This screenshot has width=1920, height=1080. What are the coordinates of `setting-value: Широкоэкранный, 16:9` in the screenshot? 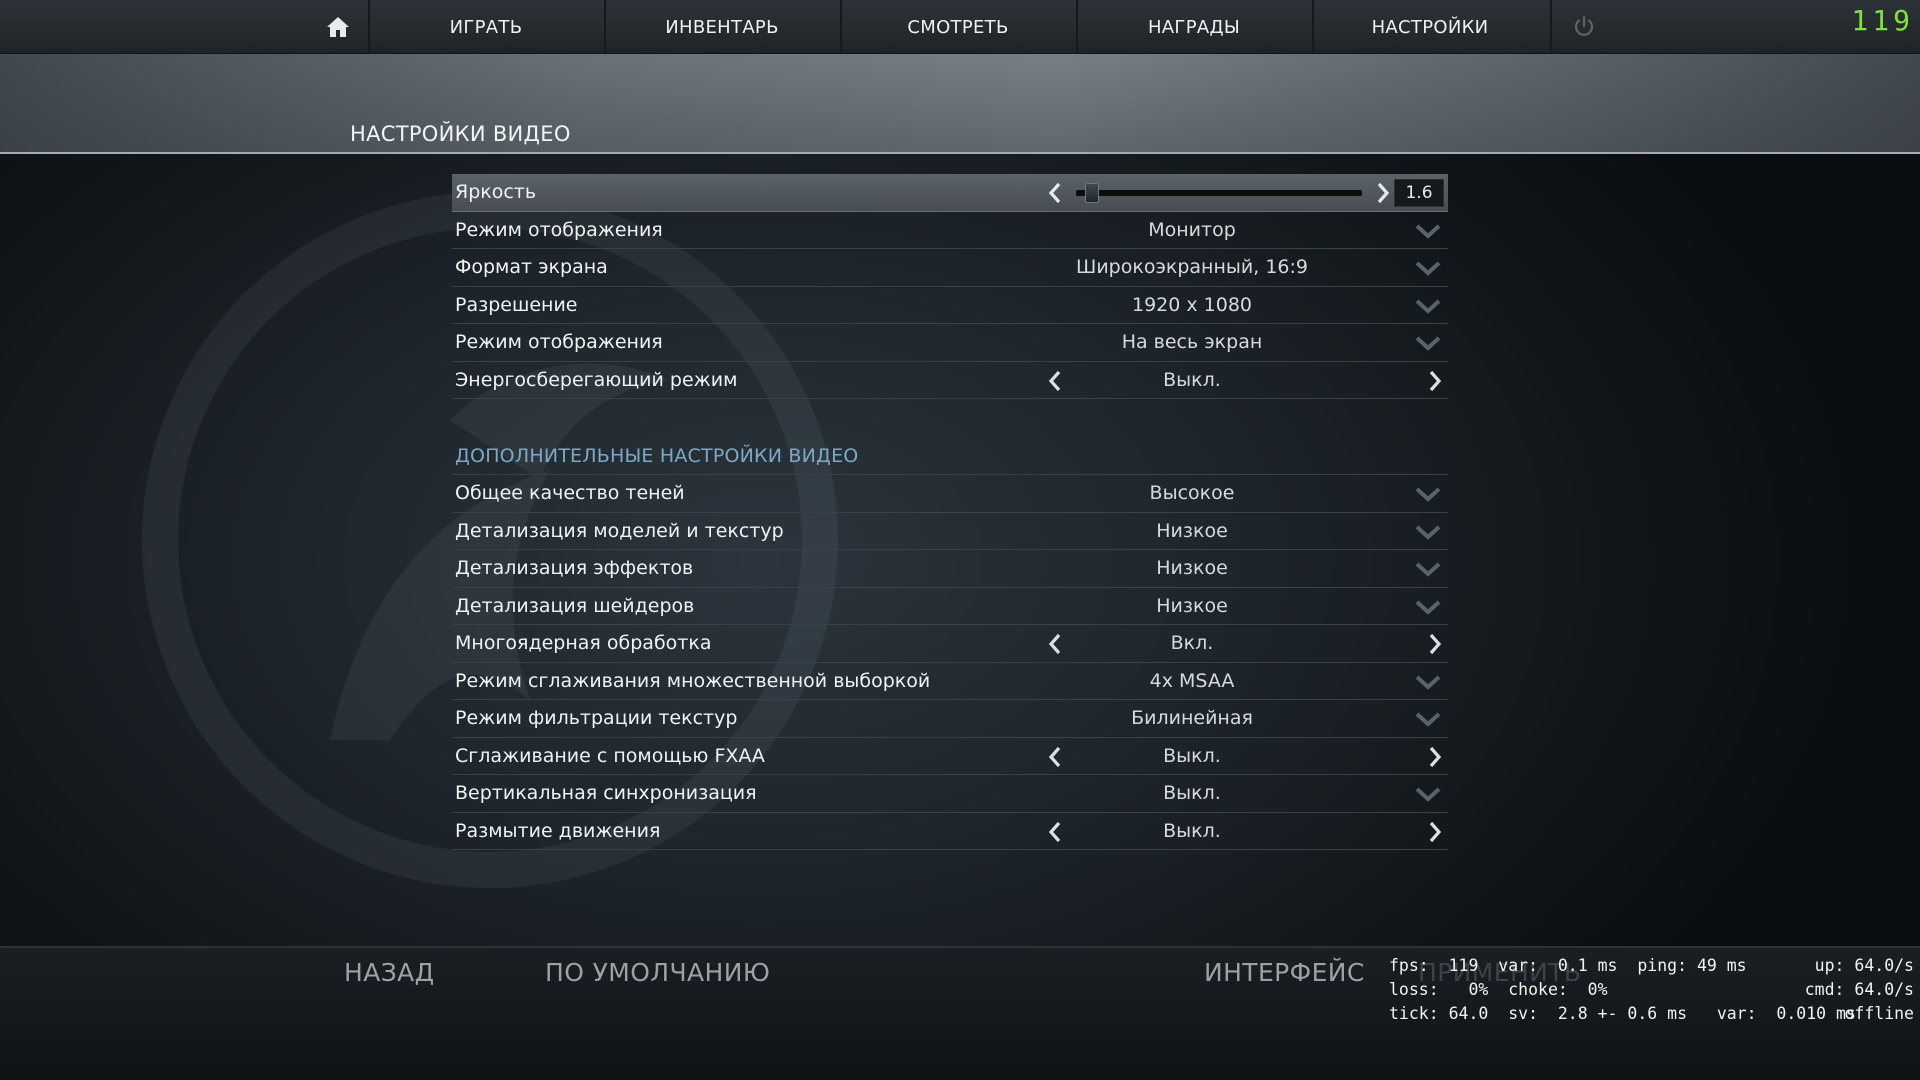 It's located at (1192, 267).